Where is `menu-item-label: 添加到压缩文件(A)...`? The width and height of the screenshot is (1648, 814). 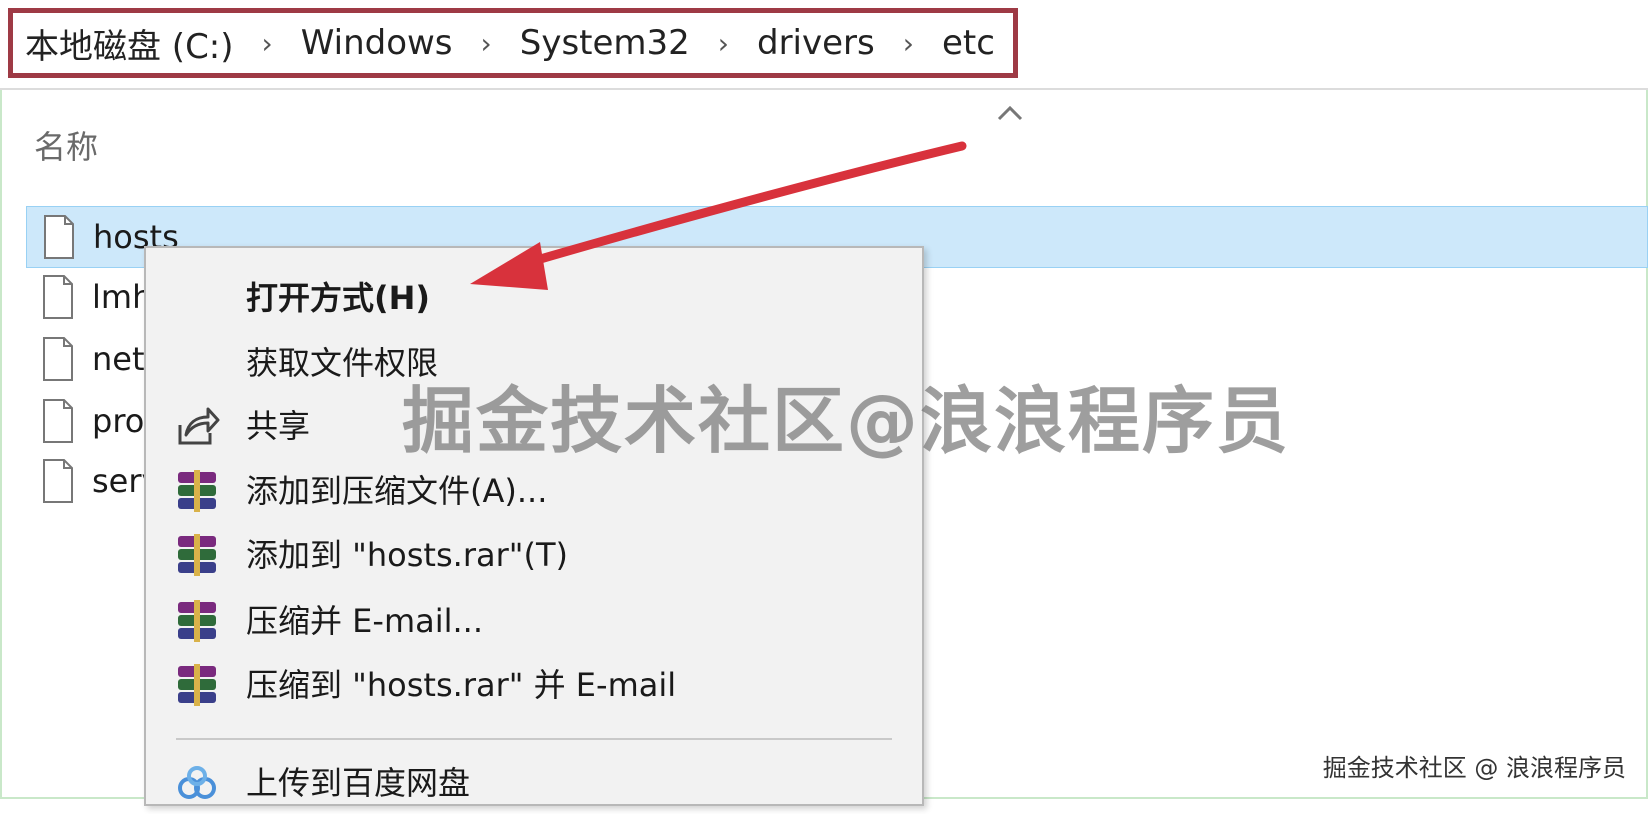
menu-item-label: 添加到压缩文件(A)... is located at coordinates (397, 491).